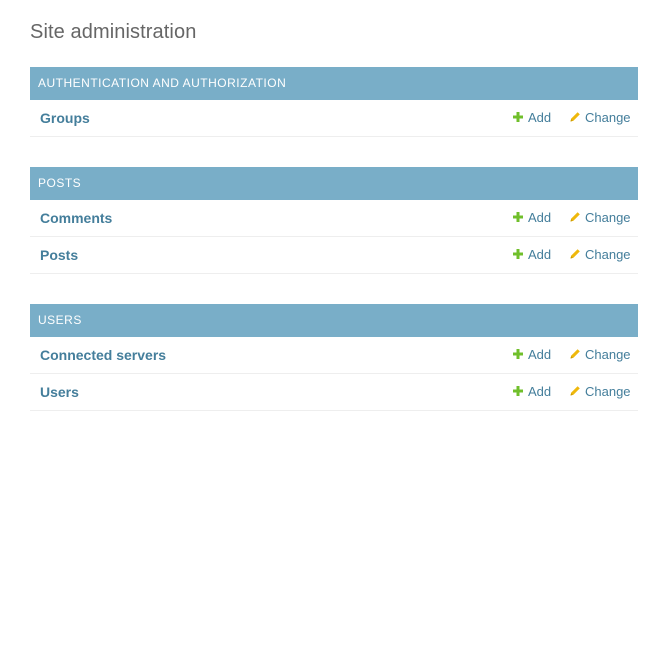 Image resolution: width=668 pixels, height=660 pixels. What do you see at coordinates (103, 355) in the screenshot?
I see `model-link-connected-servers: Connected servers` at bounding box center [103, 355].